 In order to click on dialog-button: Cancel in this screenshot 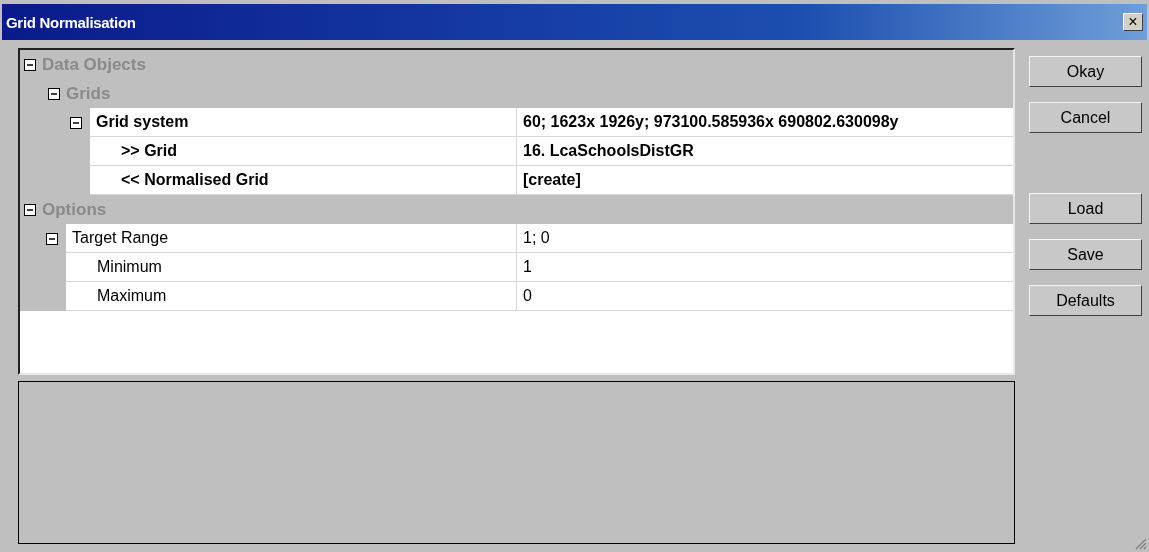, I will do `click(1085, 117)`.